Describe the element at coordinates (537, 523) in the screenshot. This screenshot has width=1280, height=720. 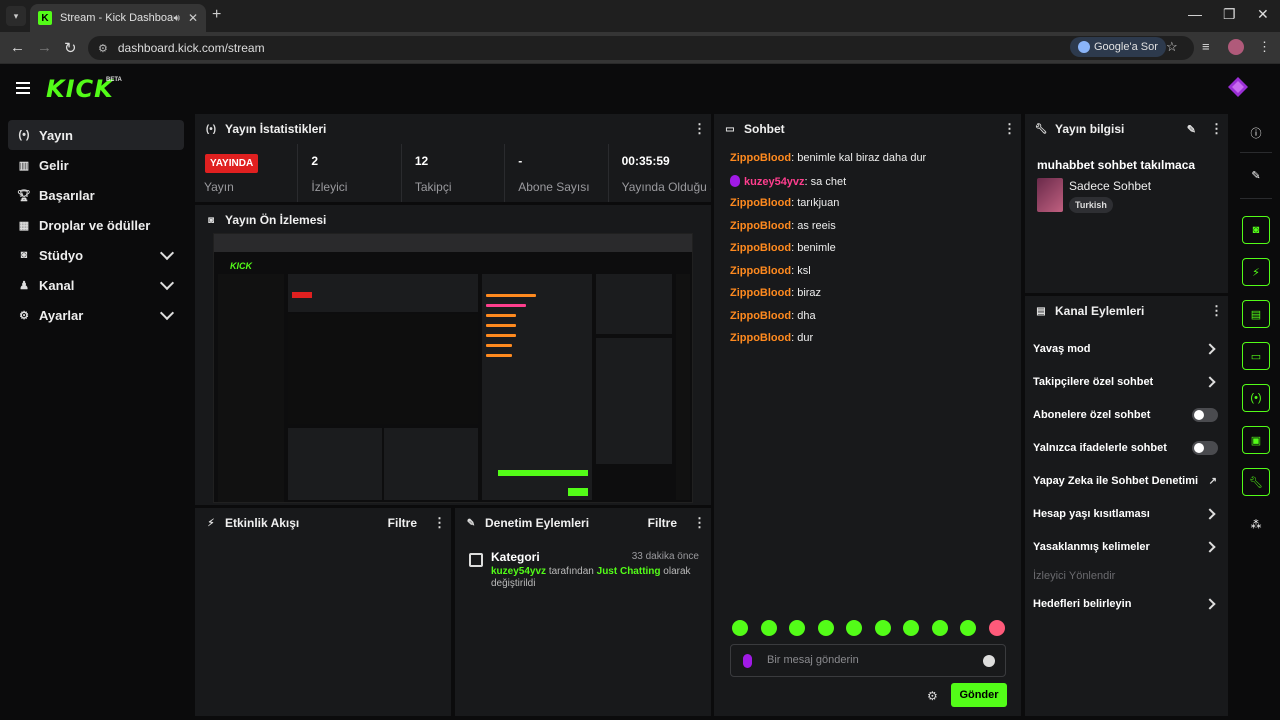
I see `panel-title: Denetim Eylemleri` at that location.